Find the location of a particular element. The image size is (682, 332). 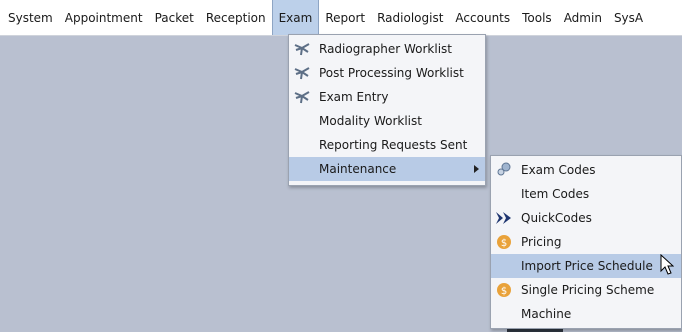

menu-item-label: Reporting Requests Sent is located at coordinates (393, 145).